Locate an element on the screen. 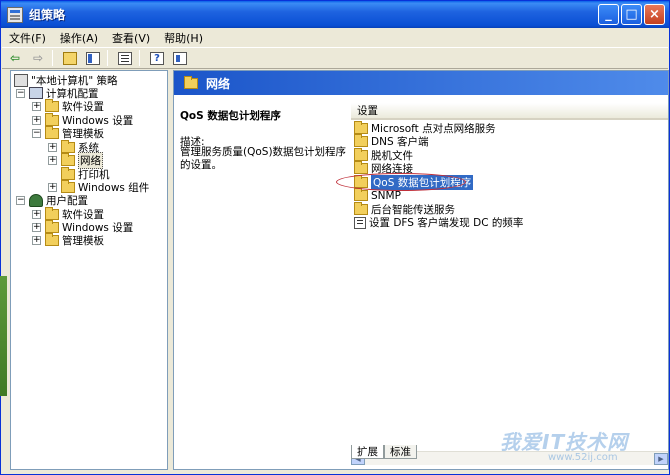  tab-extended: 扩展 is located at coordinates (367, 452).